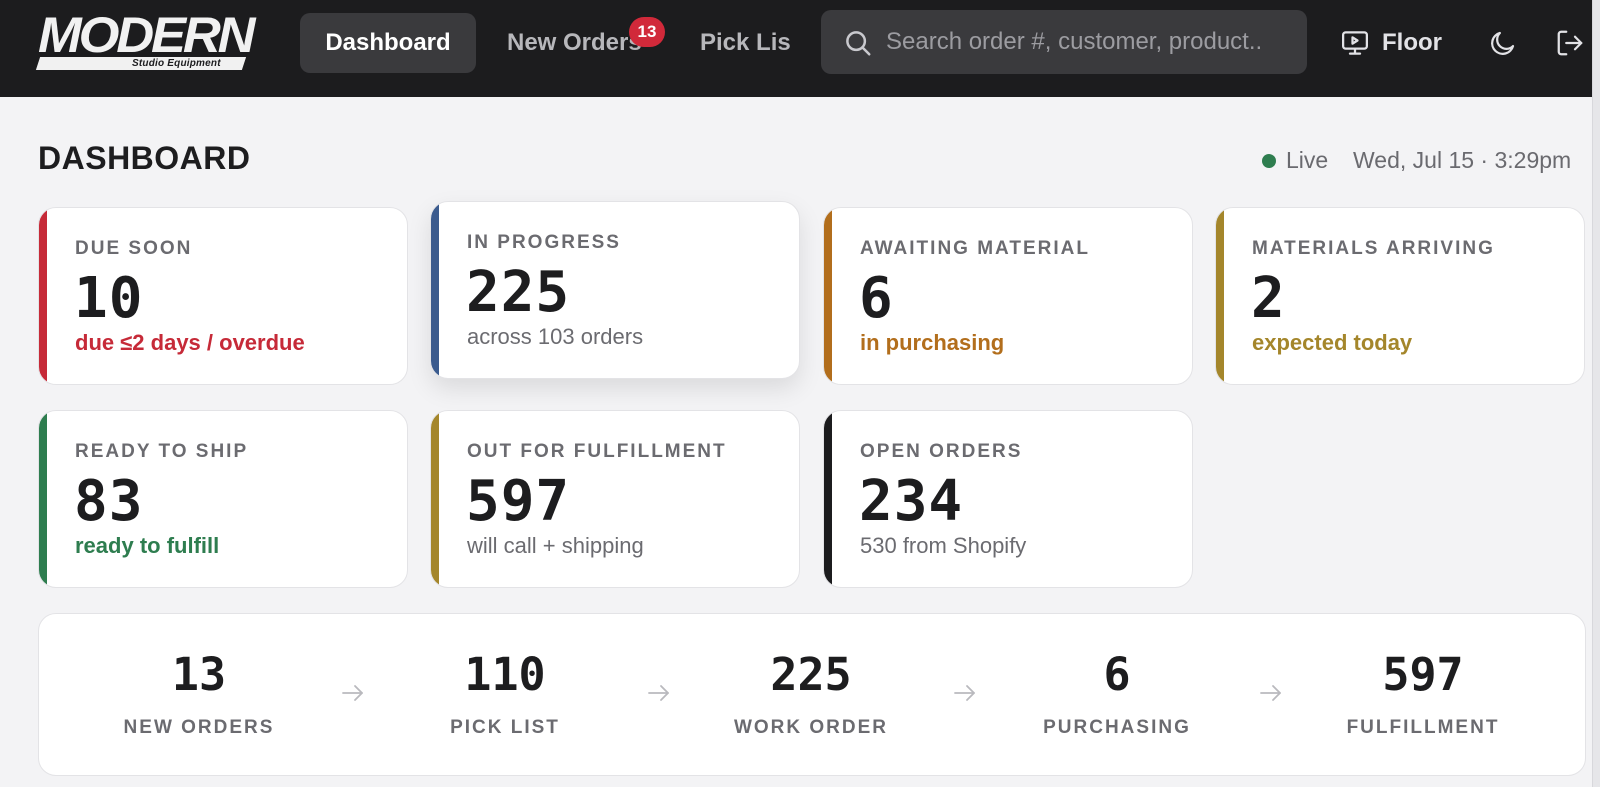 This screenshot has width=1600, height=787. I want to click on stat-card-ready-to-ship: READY TO SHIP 83 ready to fulfill, so click(223, 499).